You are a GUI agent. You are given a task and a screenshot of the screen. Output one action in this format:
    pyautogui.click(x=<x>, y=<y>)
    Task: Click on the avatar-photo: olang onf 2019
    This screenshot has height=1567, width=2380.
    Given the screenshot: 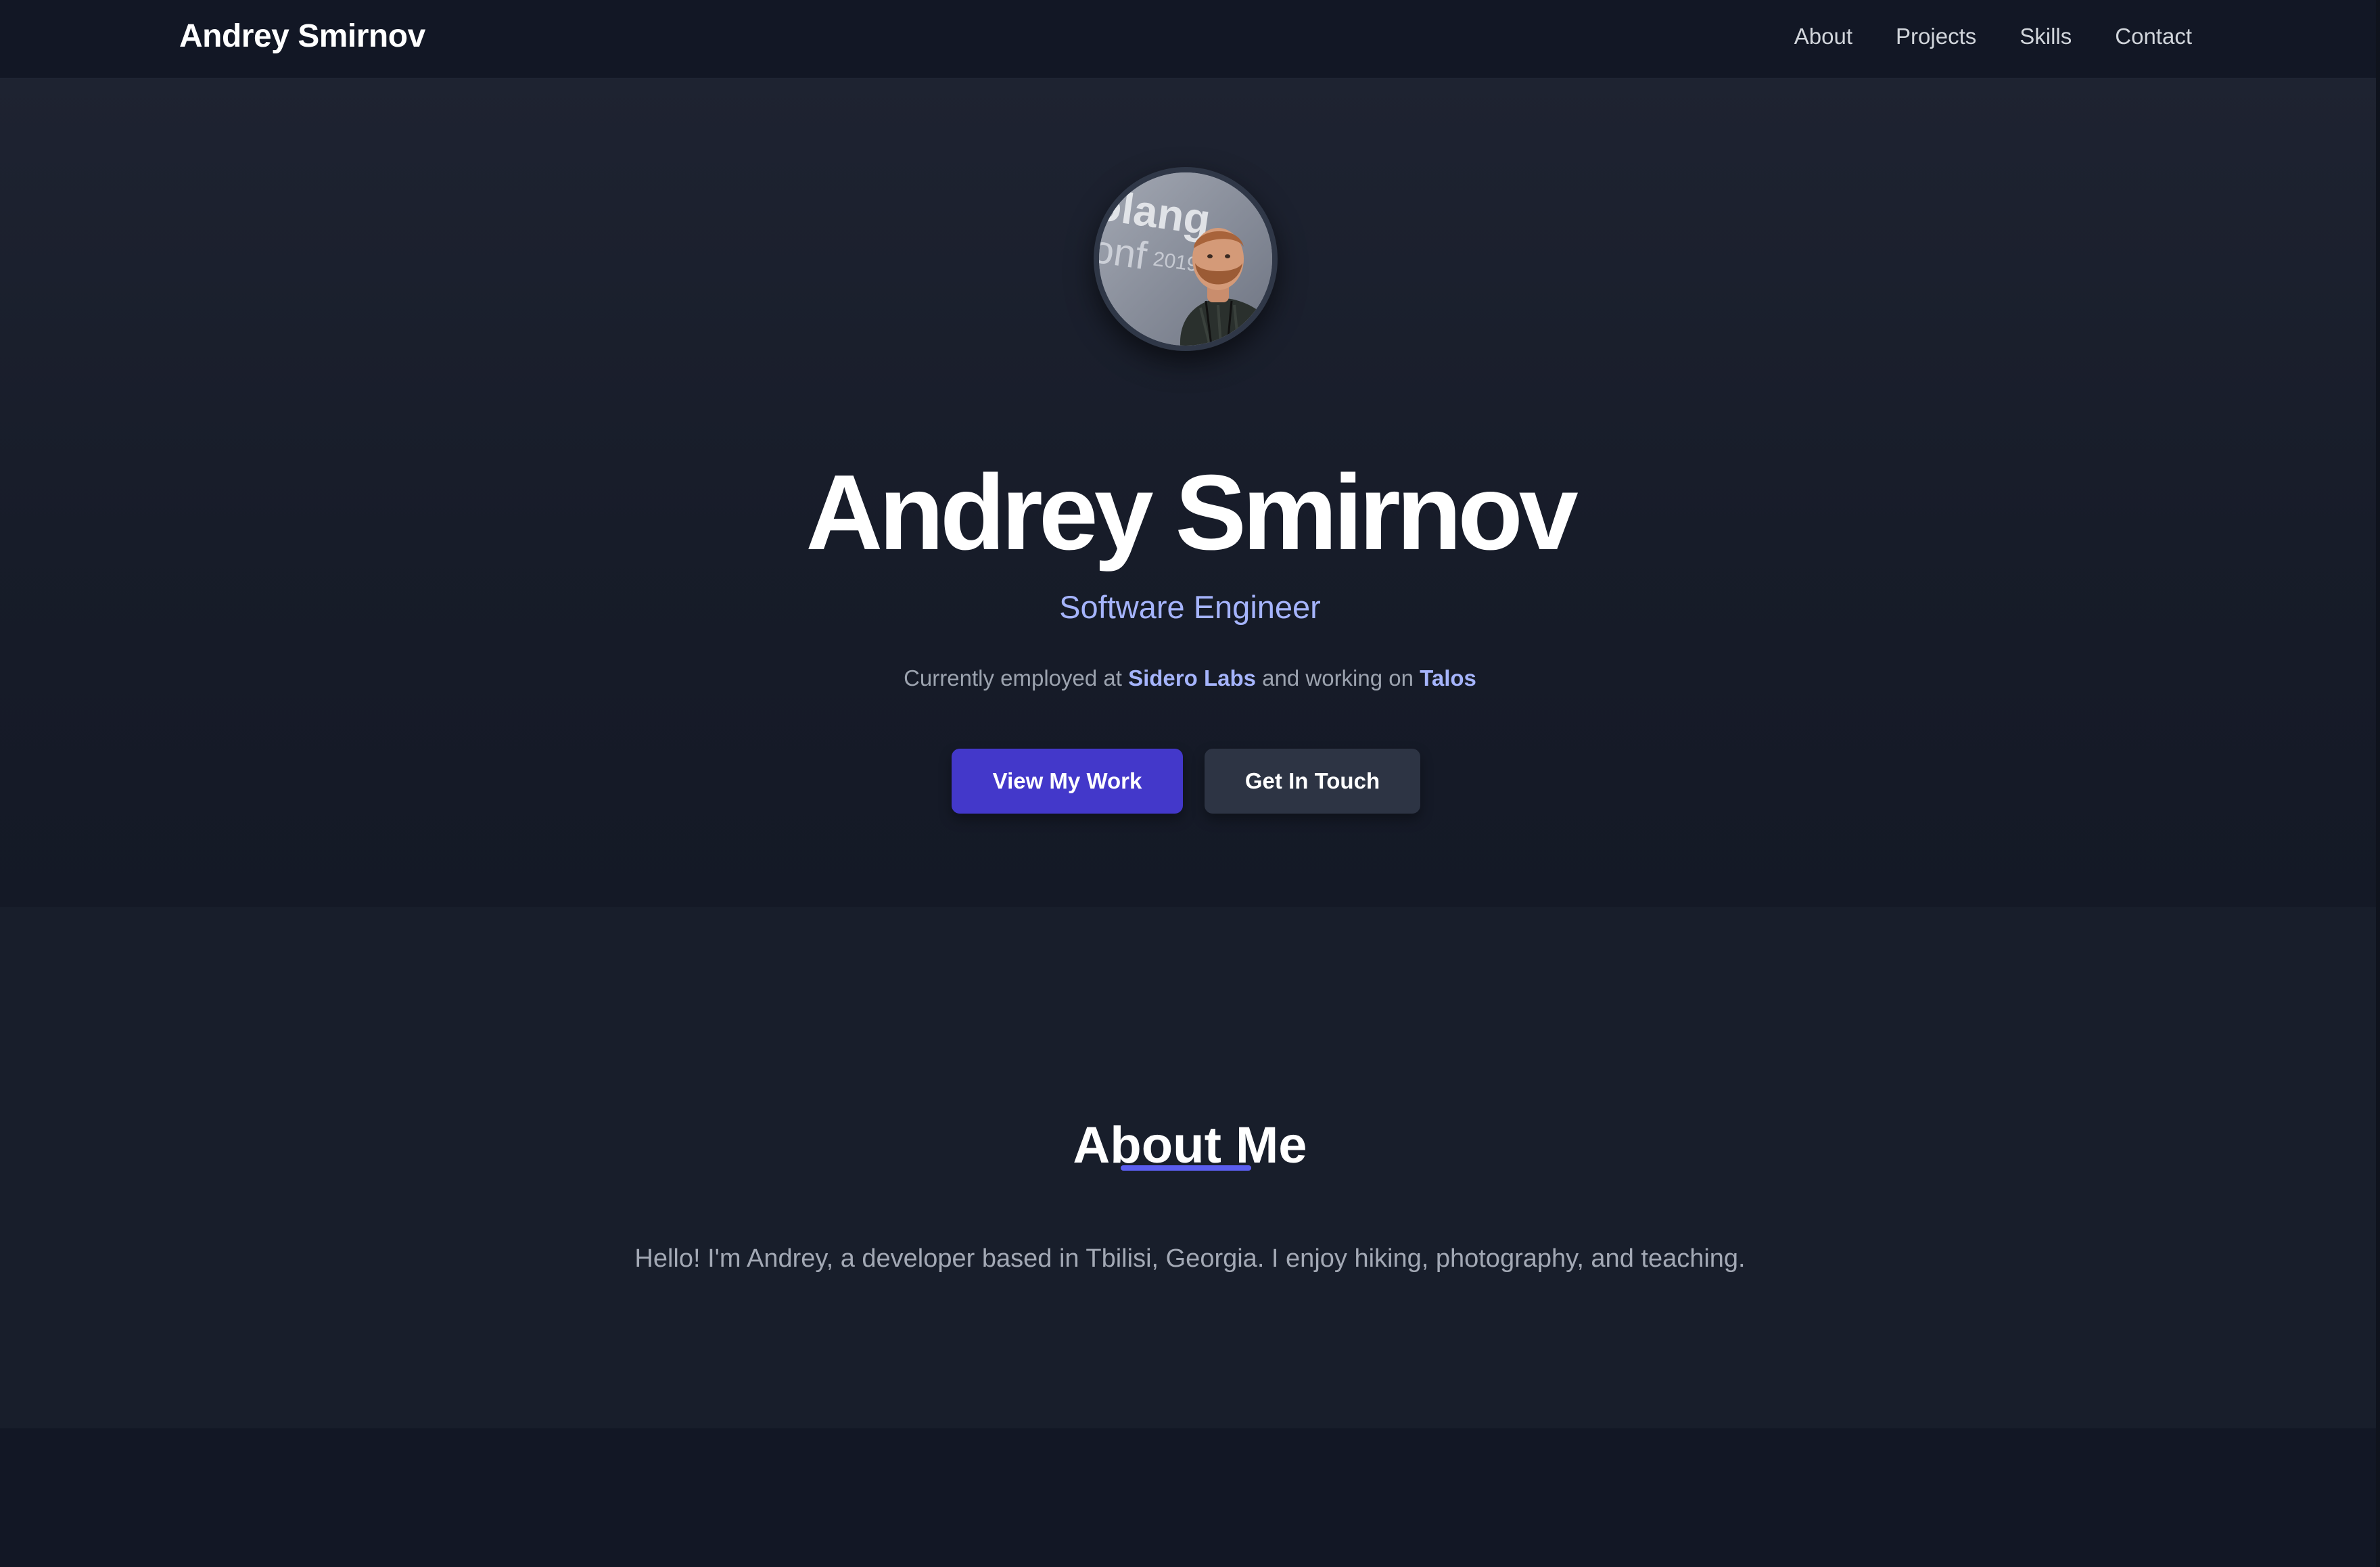 What is the action you would take?
    pyautogui.click(x=1186, y=259)
    